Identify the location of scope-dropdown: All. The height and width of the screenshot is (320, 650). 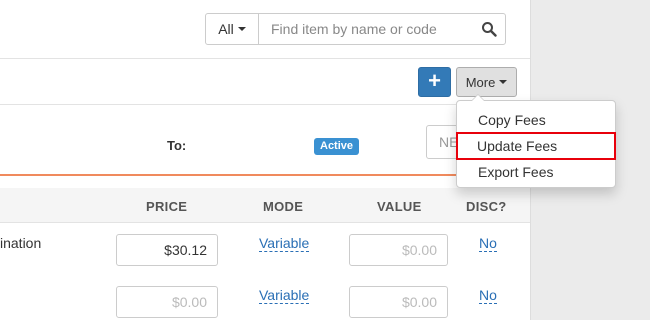
(232, 29).